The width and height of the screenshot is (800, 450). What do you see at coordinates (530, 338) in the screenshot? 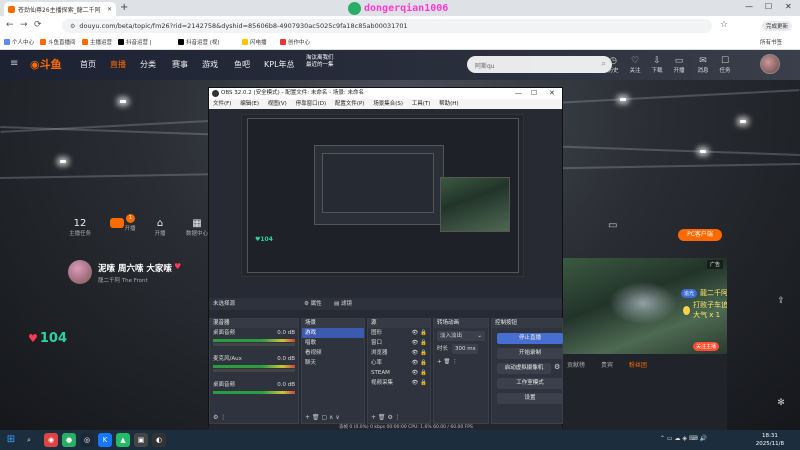
I see `stop-streaming-button: 停止直播` at bounding box center [530, 338].